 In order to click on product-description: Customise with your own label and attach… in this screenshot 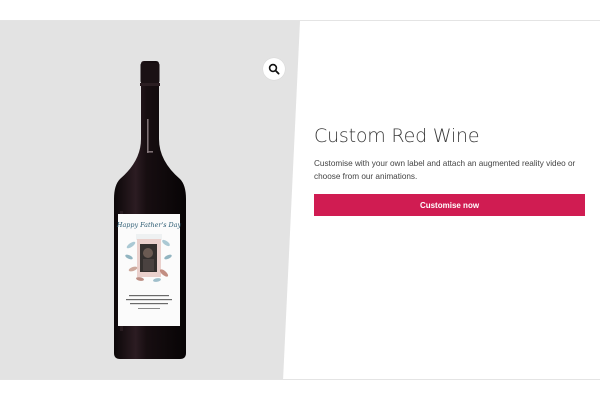, I will do `click(445, 170)`.